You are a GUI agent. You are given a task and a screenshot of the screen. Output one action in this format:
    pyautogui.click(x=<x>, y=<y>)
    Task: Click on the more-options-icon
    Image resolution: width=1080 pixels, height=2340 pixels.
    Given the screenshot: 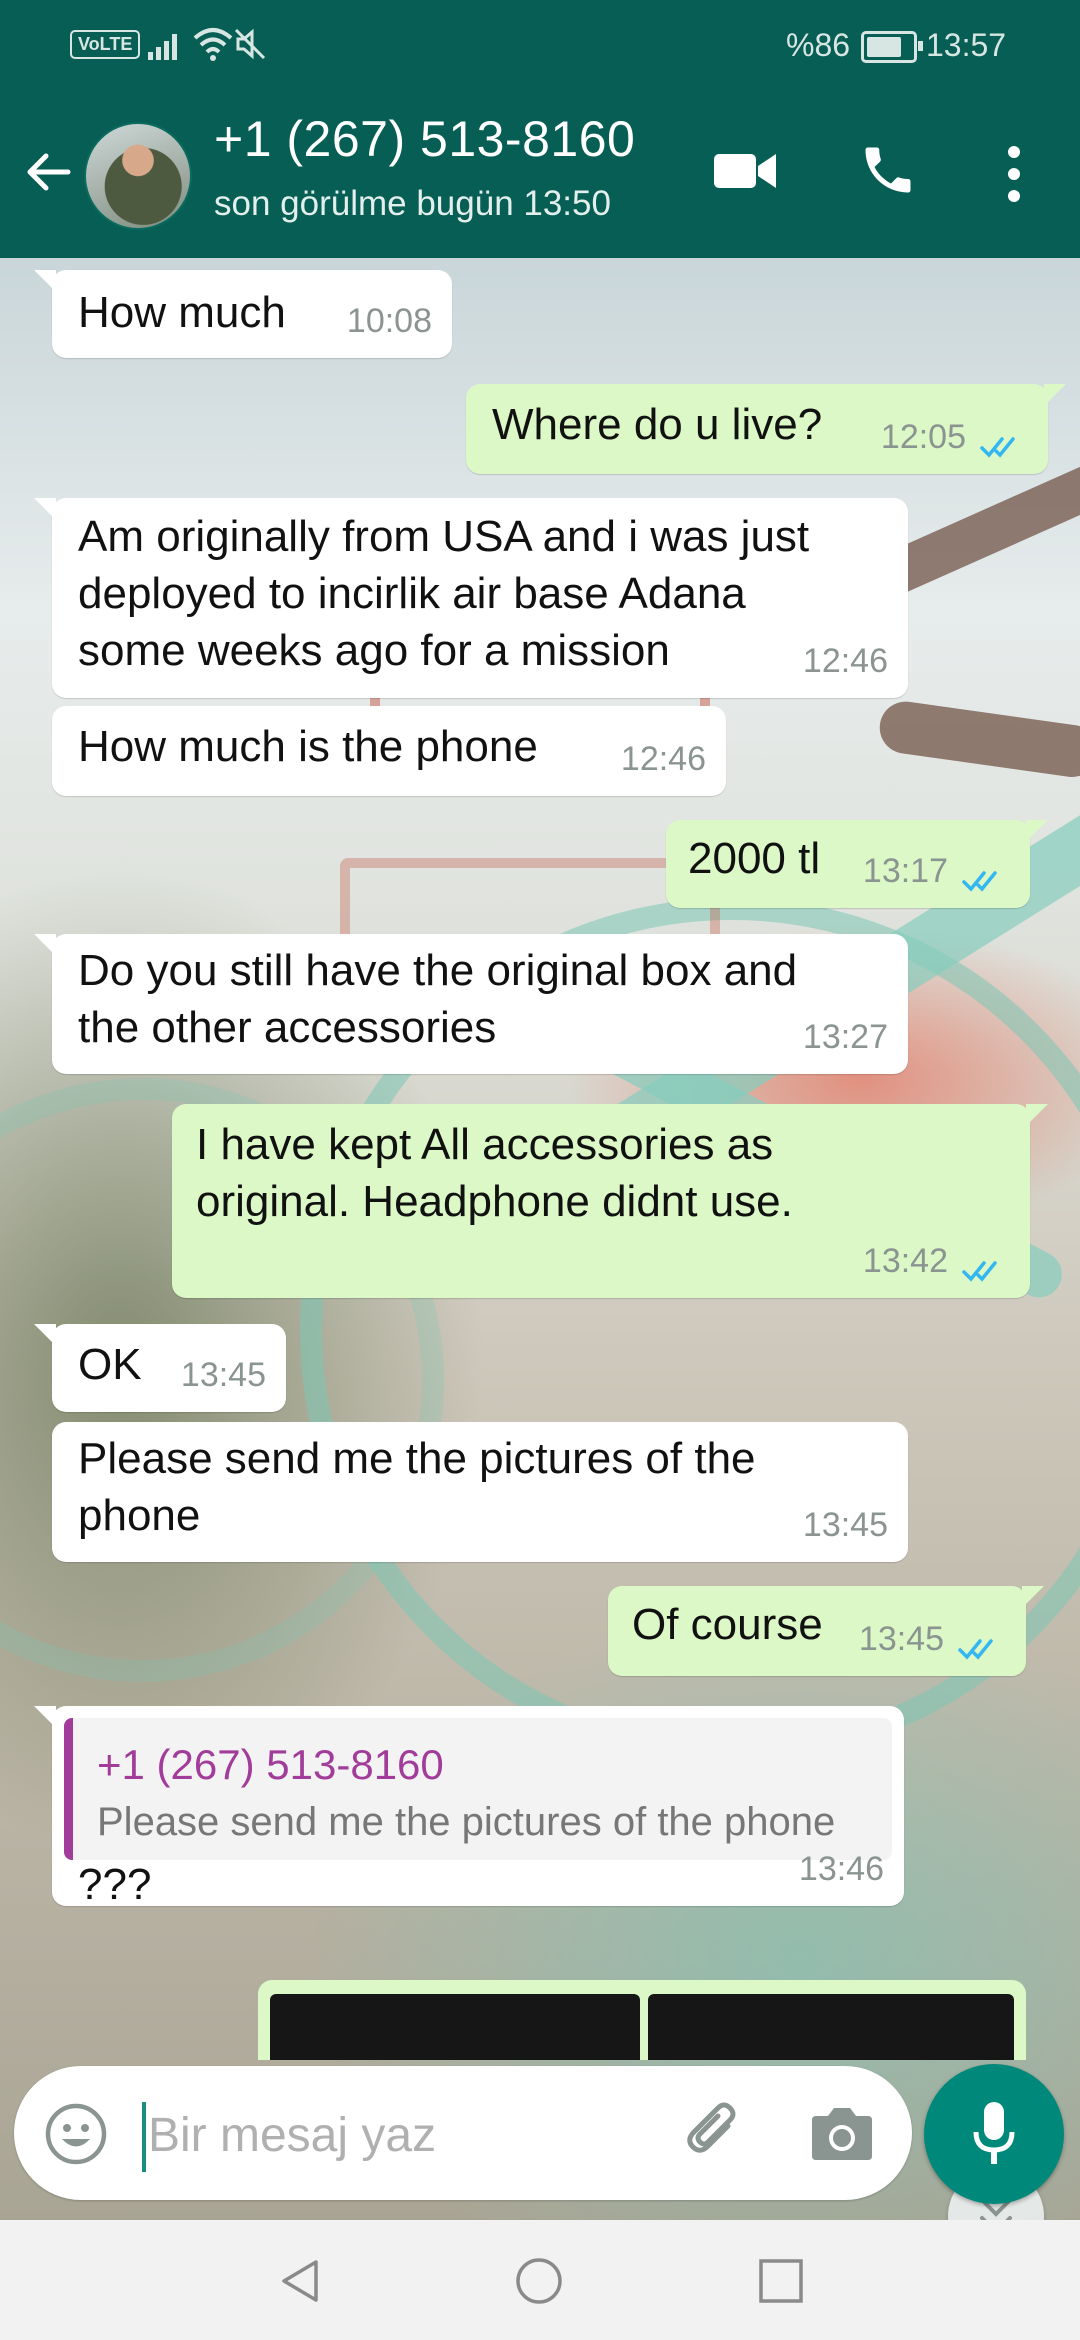 What is the action you would take?
    pyautogui.click(x=1014, y=174)
    